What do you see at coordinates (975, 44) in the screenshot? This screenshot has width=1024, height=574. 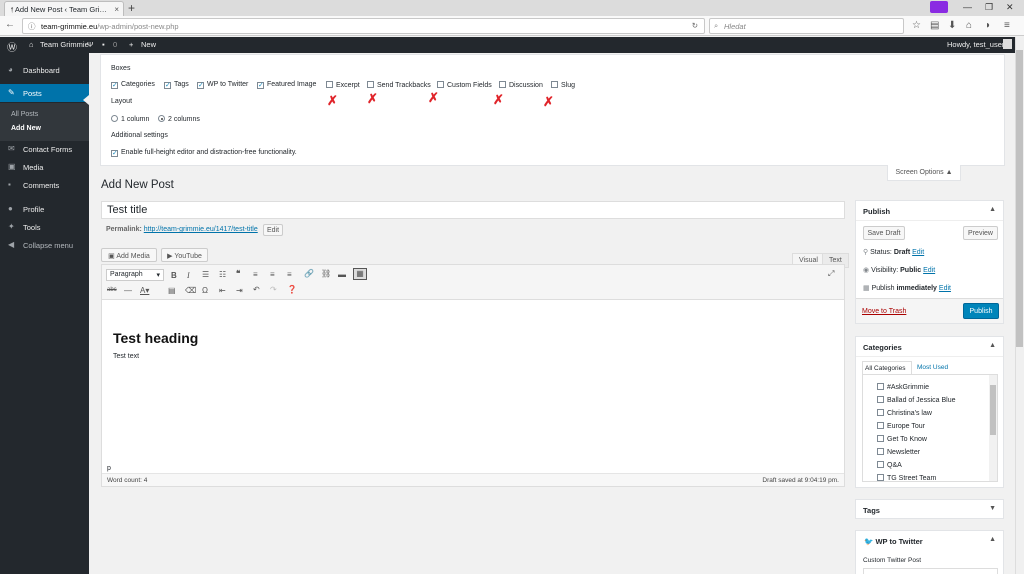 I see `greeting: Howdy, test_user` at bounding box center [975, 44].